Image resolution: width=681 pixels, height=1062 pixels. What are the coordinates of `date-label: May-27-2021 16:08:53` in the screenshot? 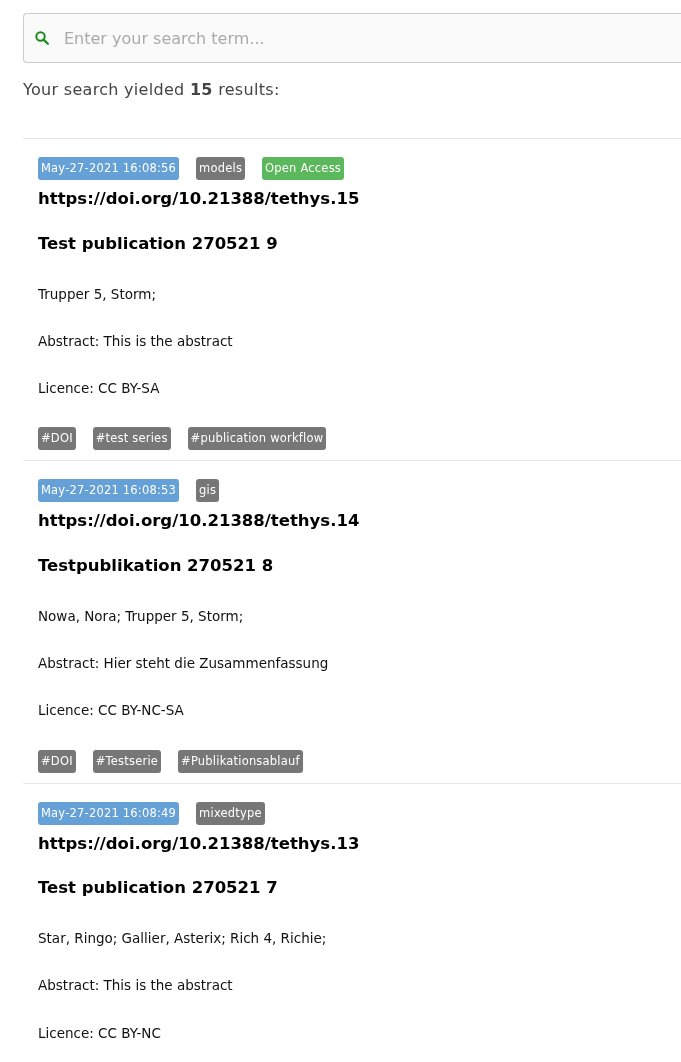 It's located at (109, 491).